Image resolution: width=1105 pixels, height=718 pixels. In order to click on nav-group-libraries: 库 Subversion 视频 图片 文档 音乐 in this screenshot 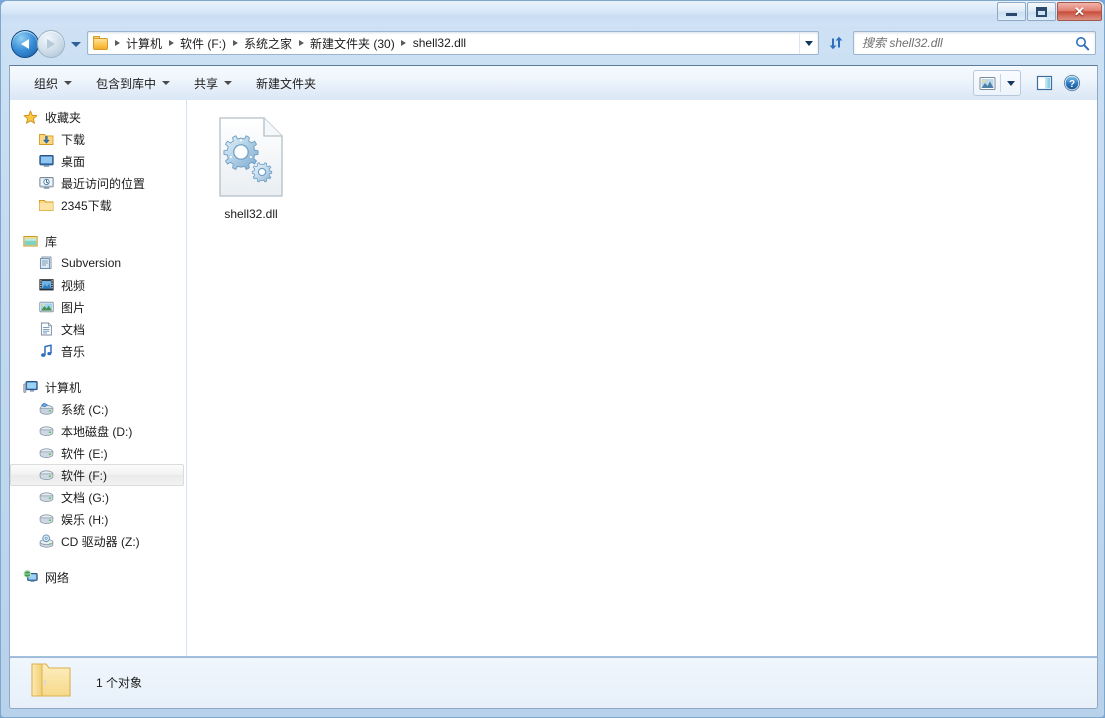, I will do `click(98, 296)`.